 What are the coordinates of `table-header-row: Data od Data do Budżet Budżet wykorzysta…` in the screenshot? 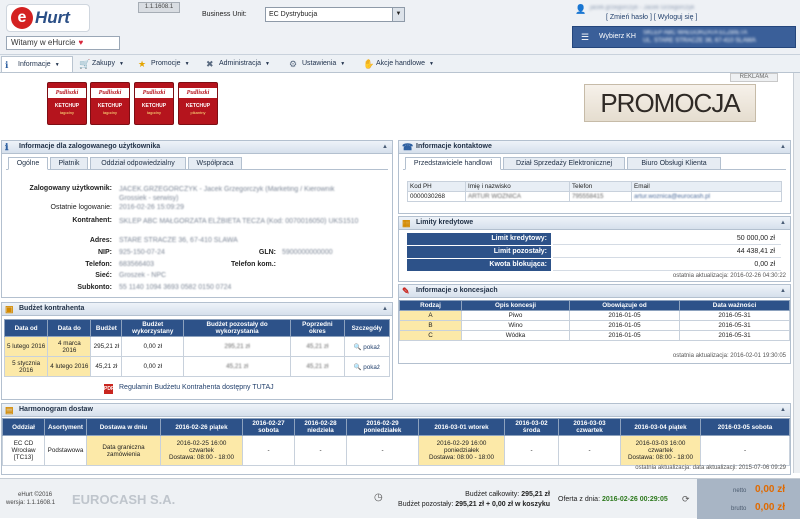 It's located at (197, 328).